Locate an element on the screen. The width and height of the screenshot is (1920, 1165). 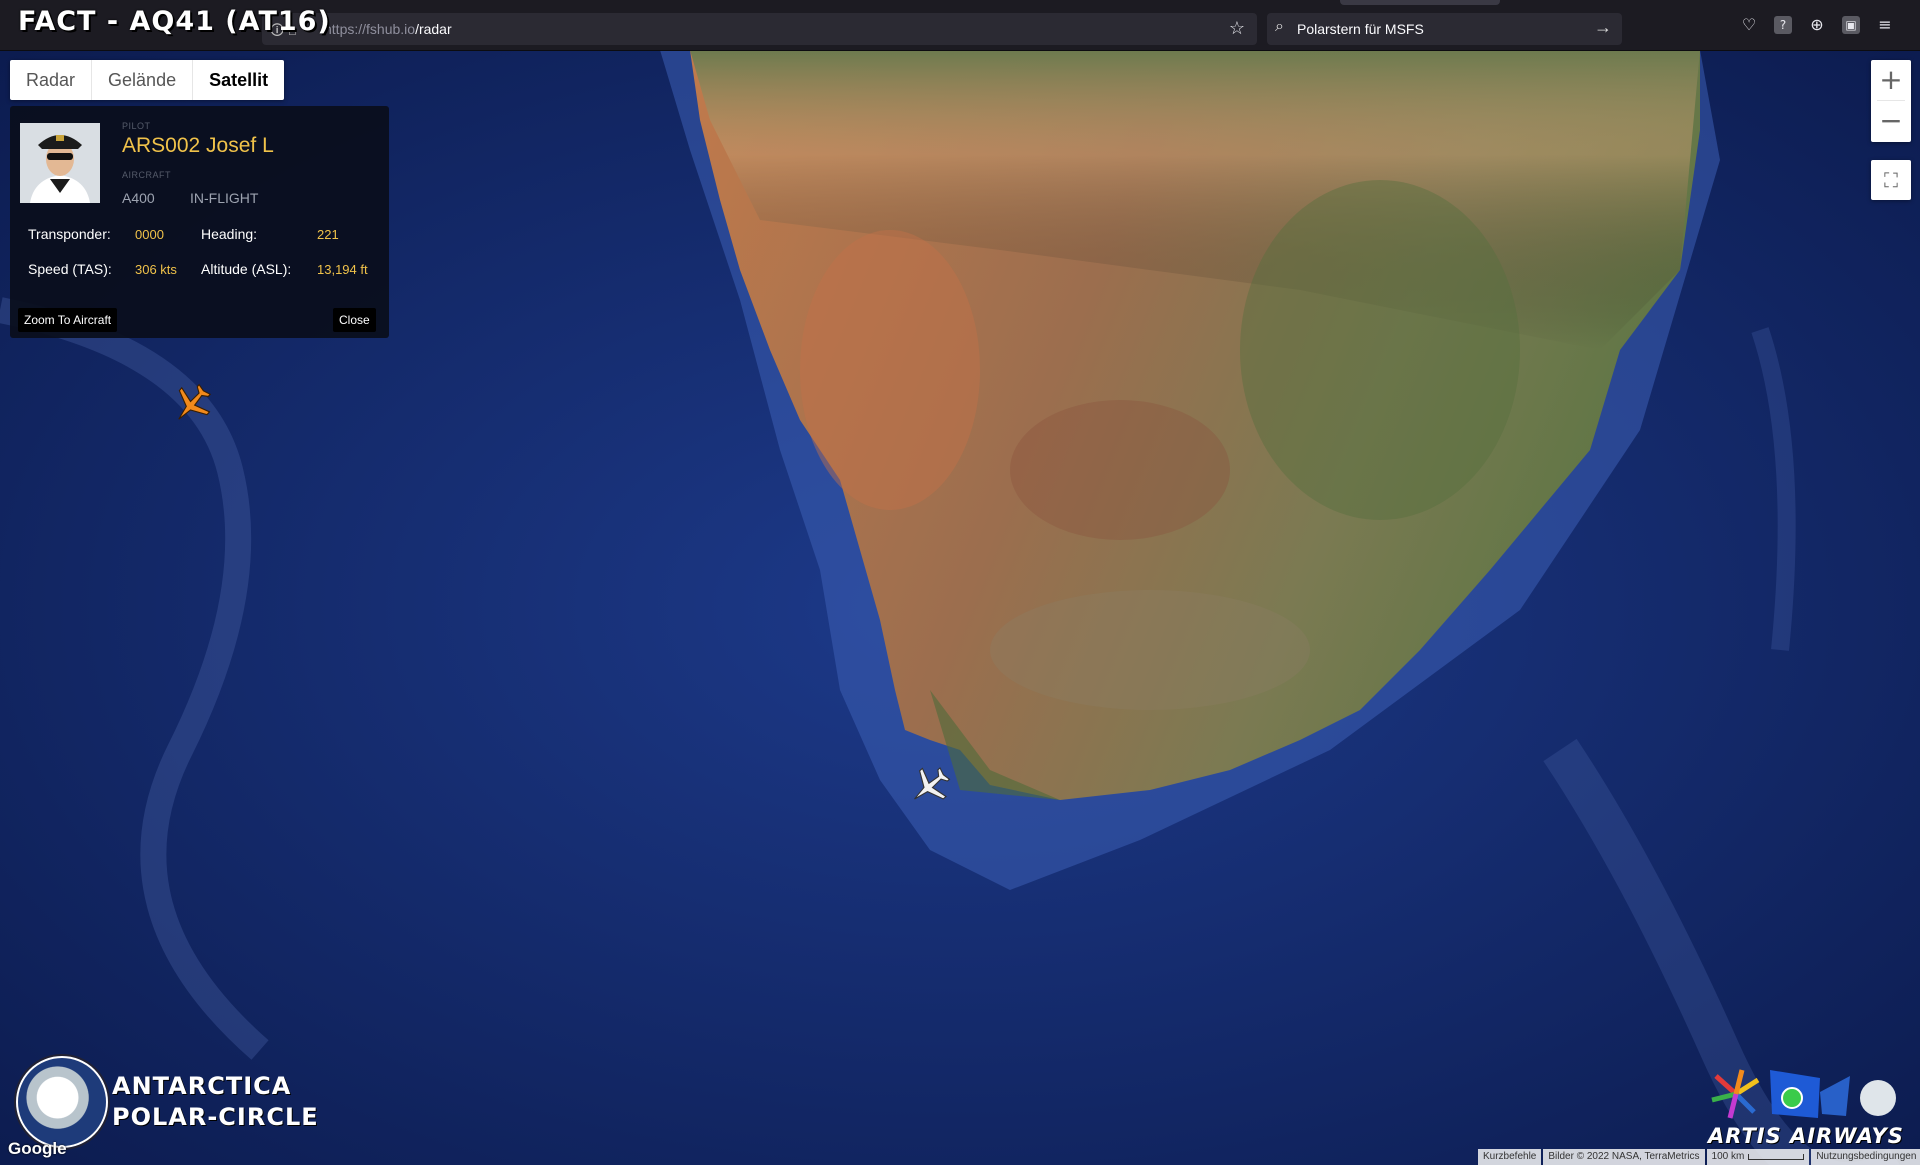
flight-status: IN-FLIGHT is located at coordinates (224, 198).